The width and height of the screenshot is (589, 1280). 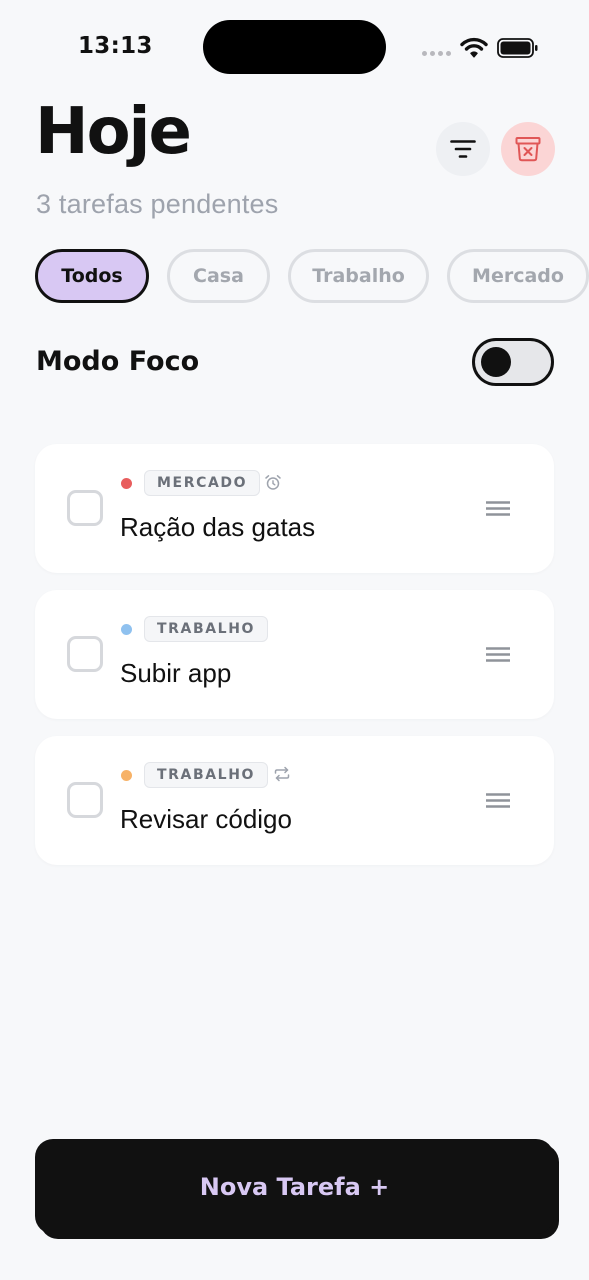 What do you see at coordinates (206, 819) in the screenshot?
I see `task-title: Revisar código` at bounding box center [206, 819].